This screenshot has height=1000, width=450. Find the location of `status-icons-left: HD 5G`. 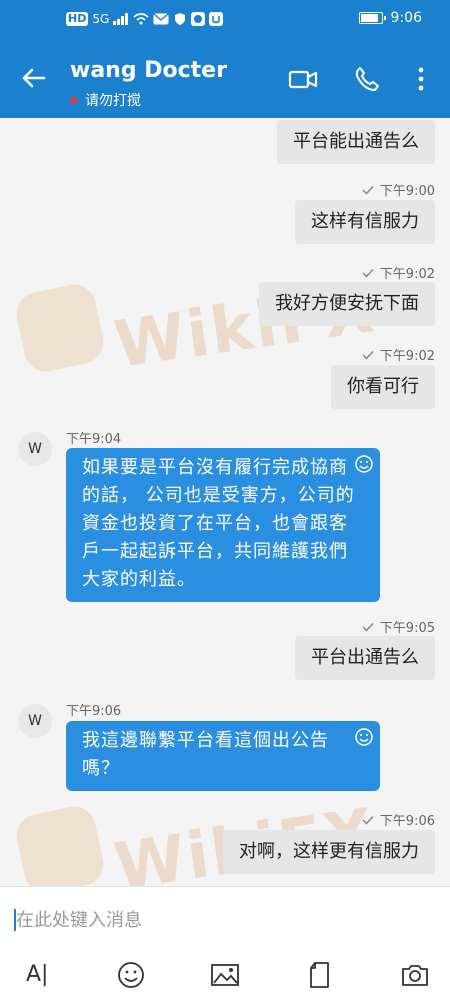

status-icons-left: HD 5G is located at coordinates (145, 19).